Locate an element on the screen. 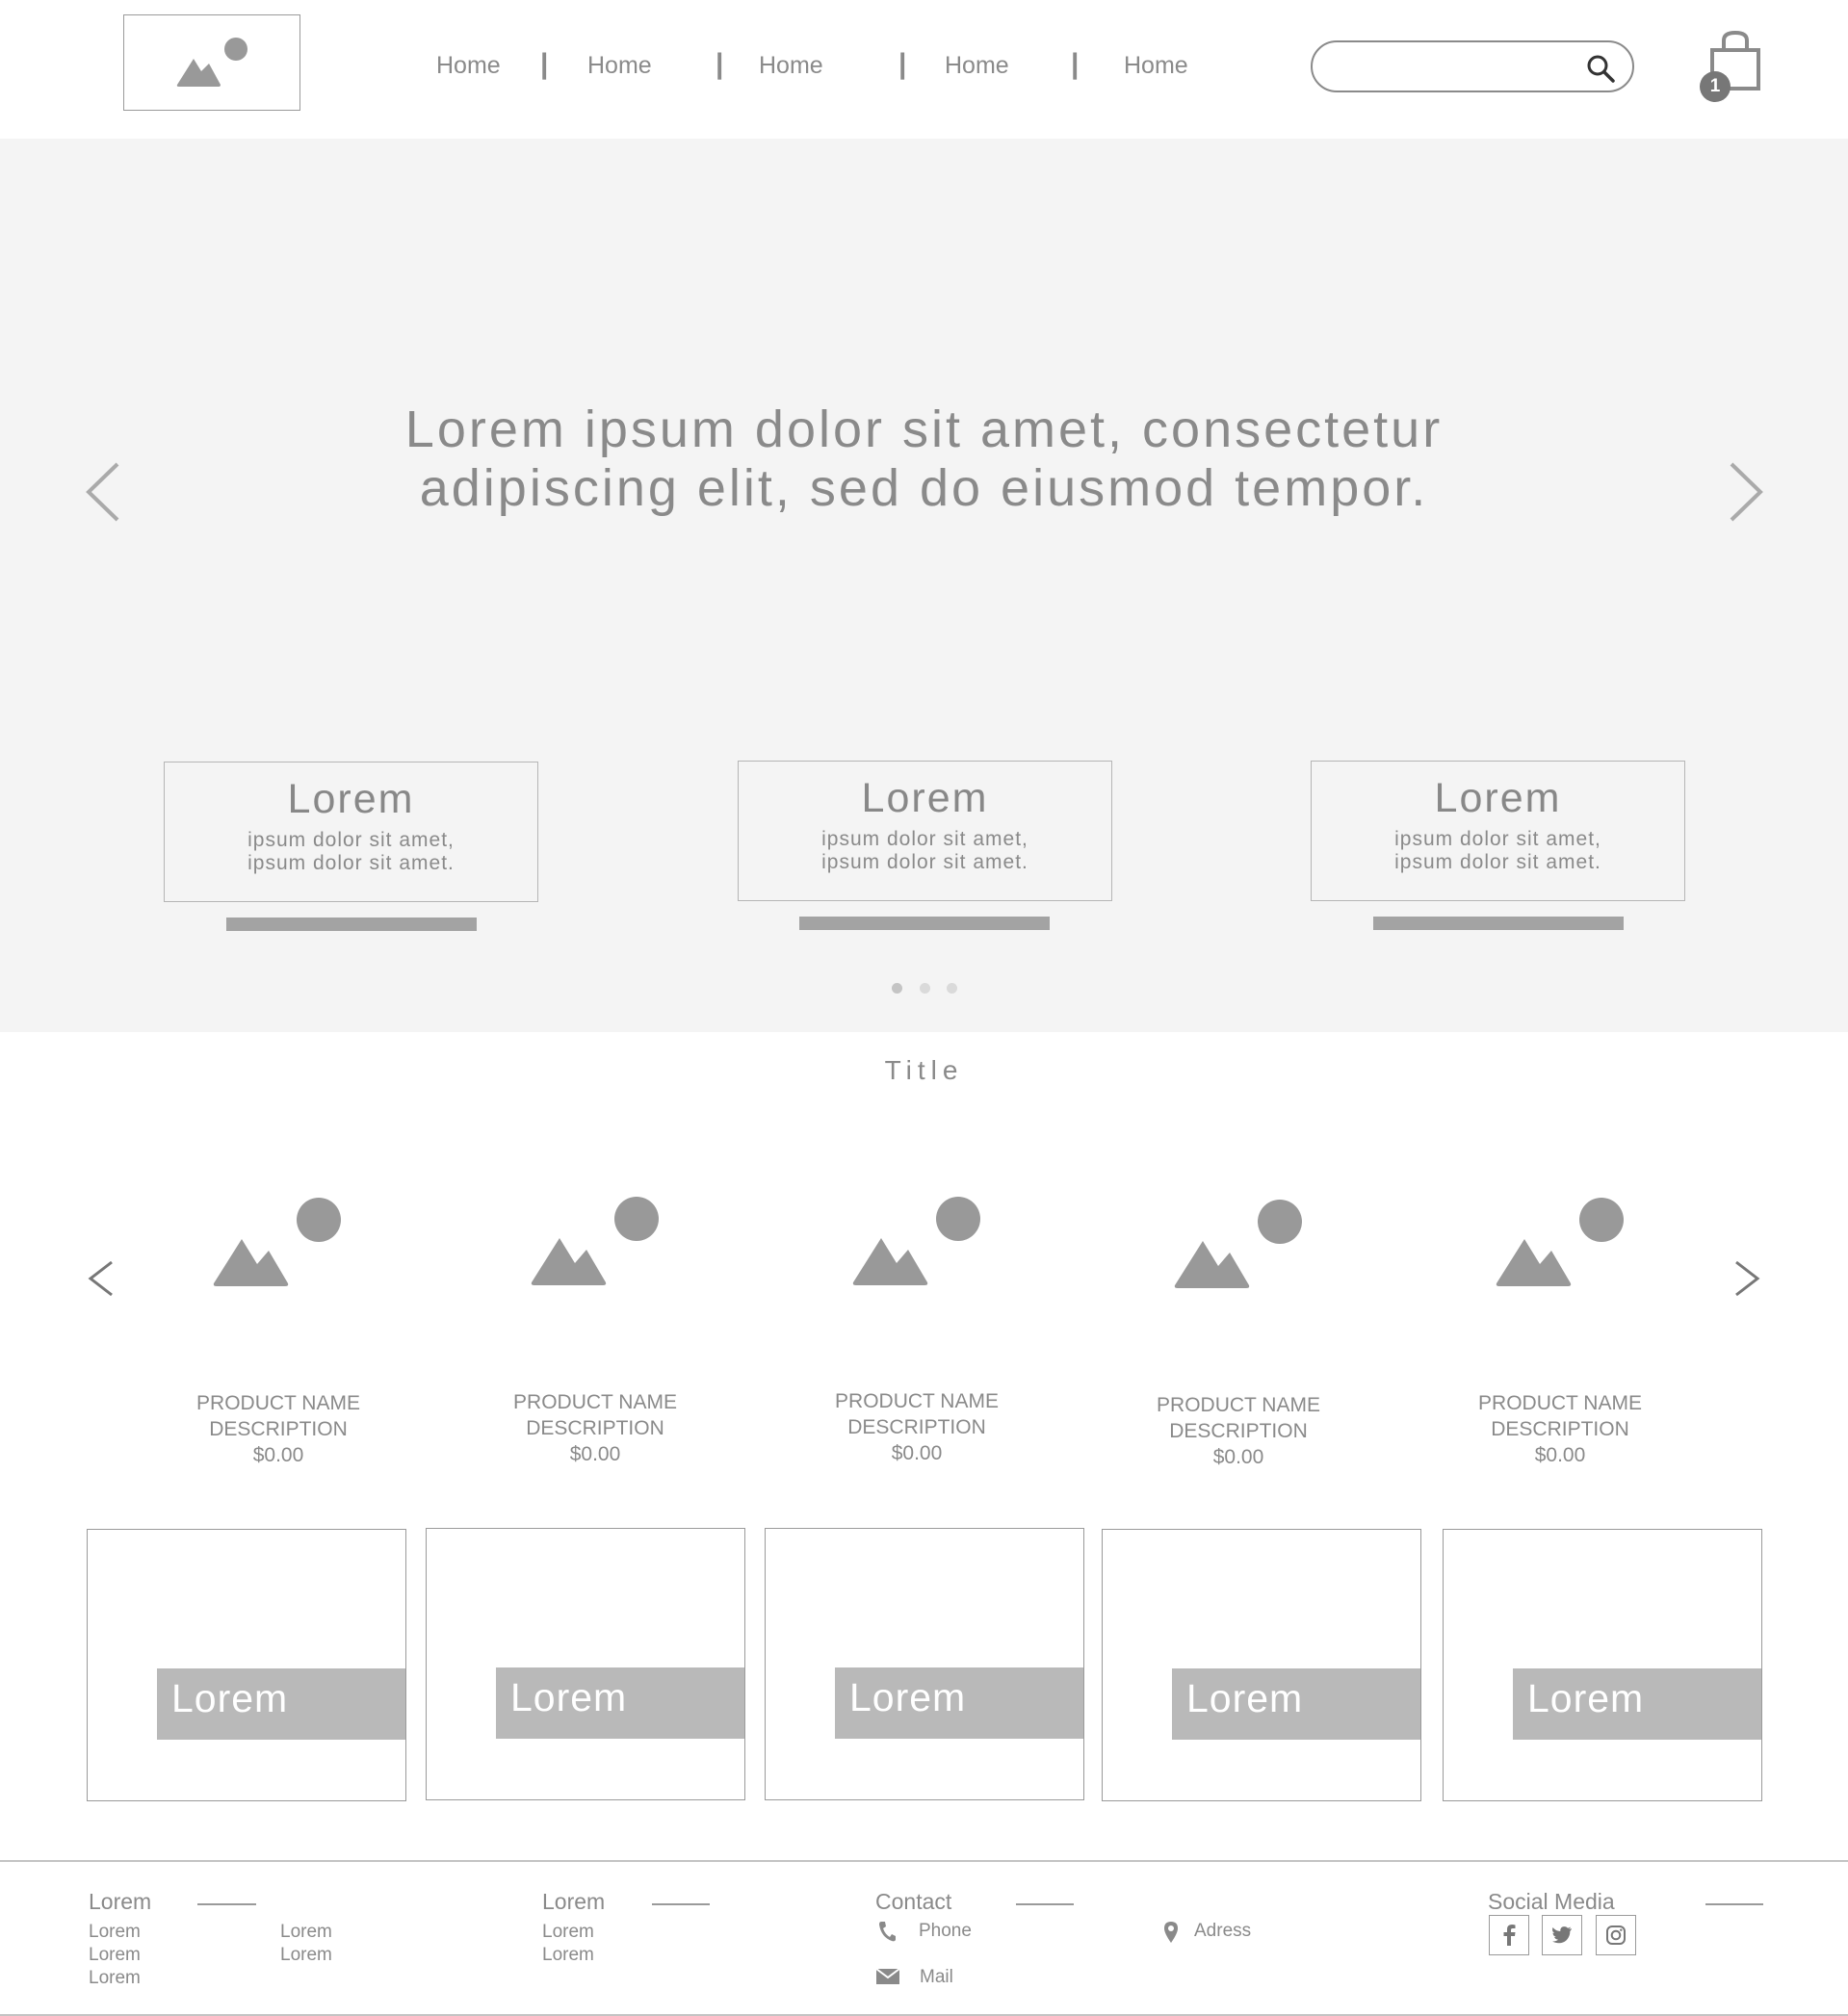 This screenshot has width=1848, height=2016. footer-heading: Social Media is located at coordinates (1552, 1901).